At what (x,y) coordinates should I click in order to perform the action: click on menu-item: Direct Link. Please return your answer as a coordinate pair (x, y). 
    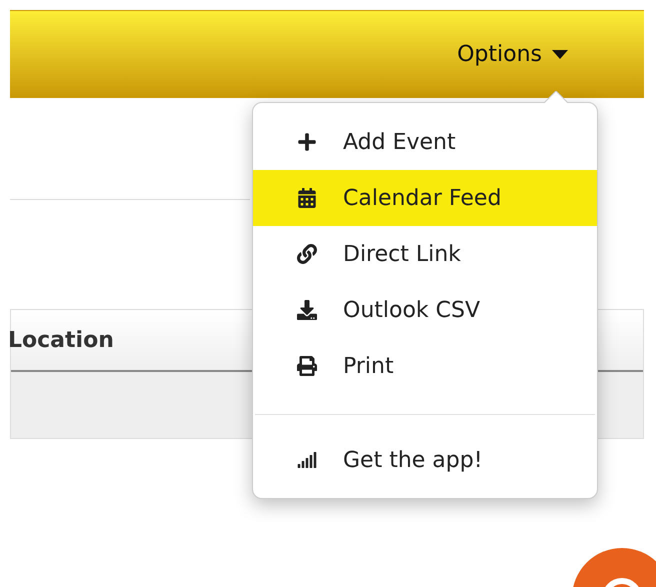
    Looking at the image, I should click on (425, 254).